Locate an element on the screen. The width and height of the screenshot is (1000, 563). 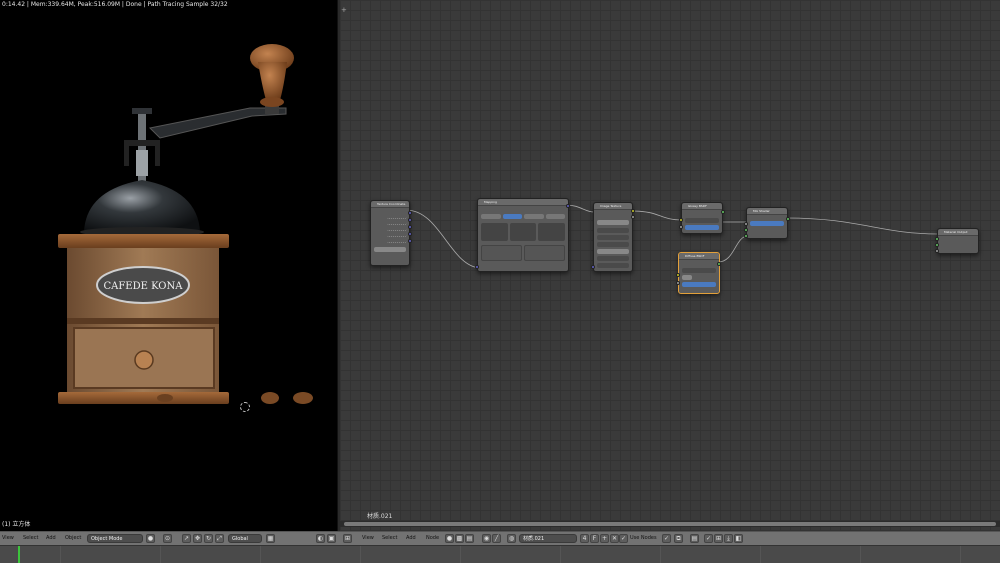
fake-user-label: F is located at coordinates (594, 538).